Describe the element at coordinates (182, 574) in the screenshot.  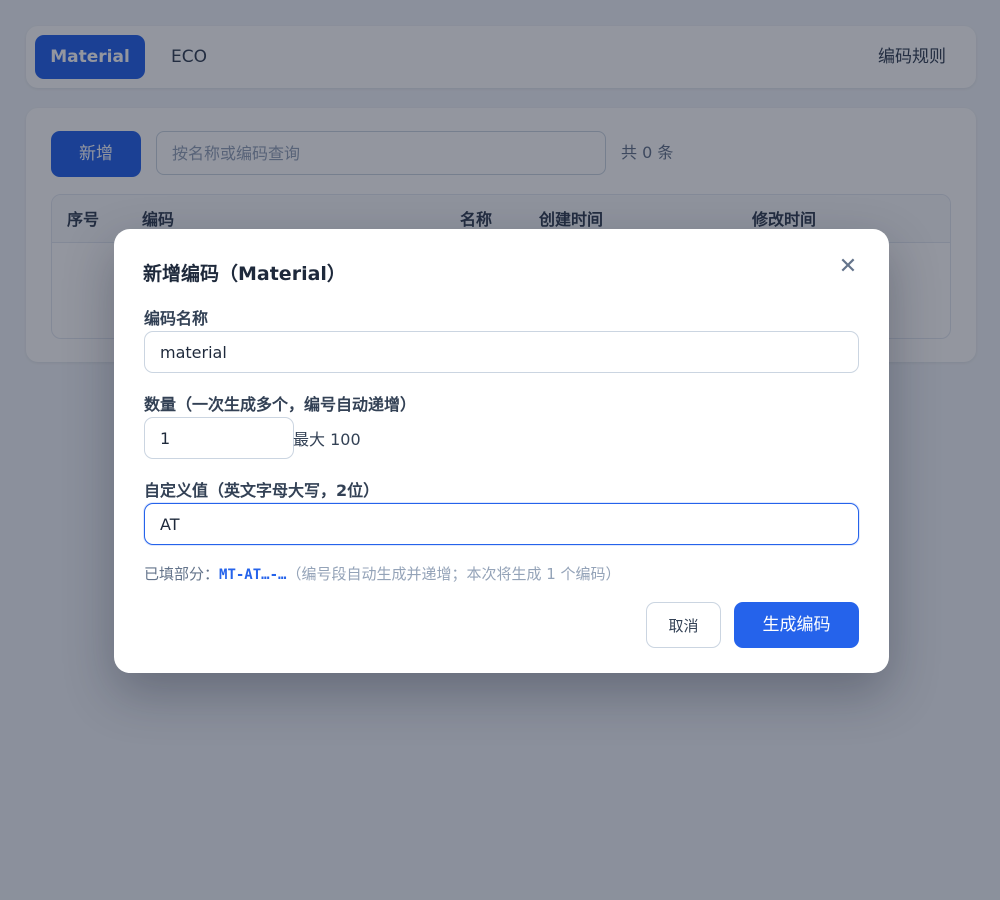
I see `filled-prefix: 已填部分：` at that location.